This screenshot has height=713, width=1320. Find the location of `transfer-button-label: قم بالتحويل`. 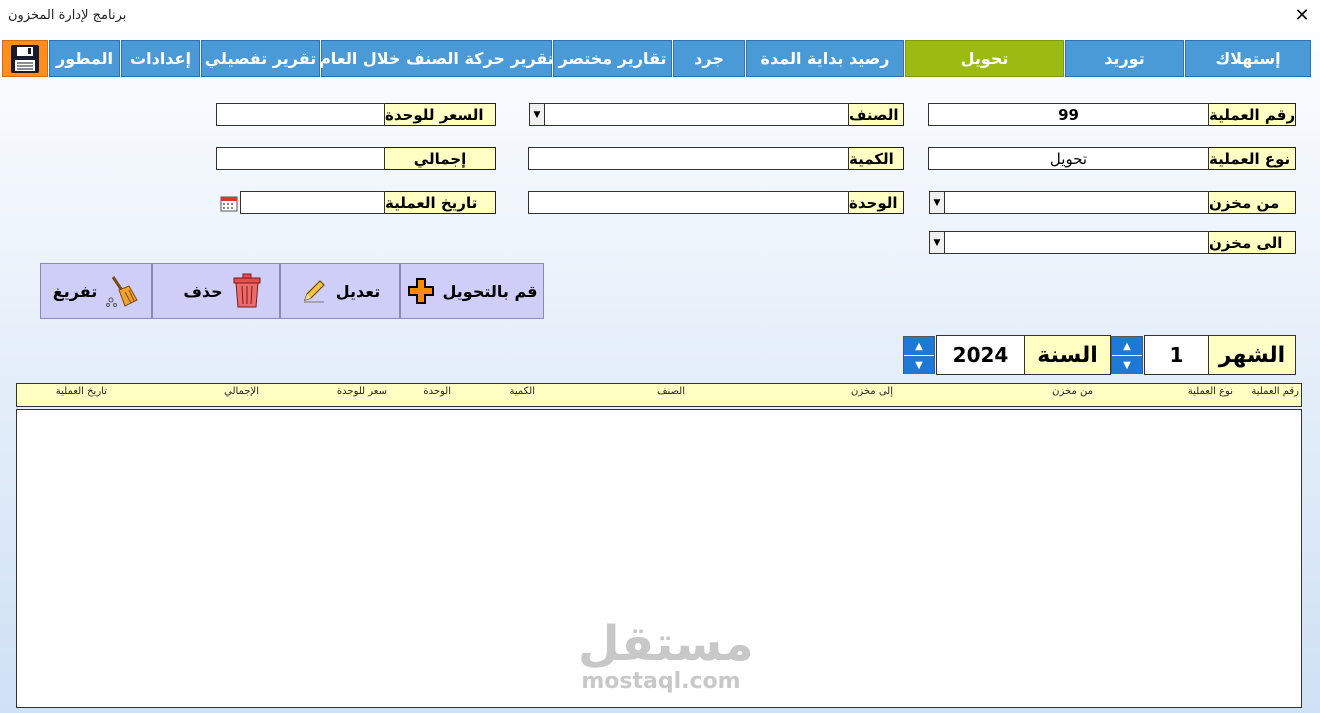

transfer-button-label: قم بالتحويل is located at coordinates (490, 291).